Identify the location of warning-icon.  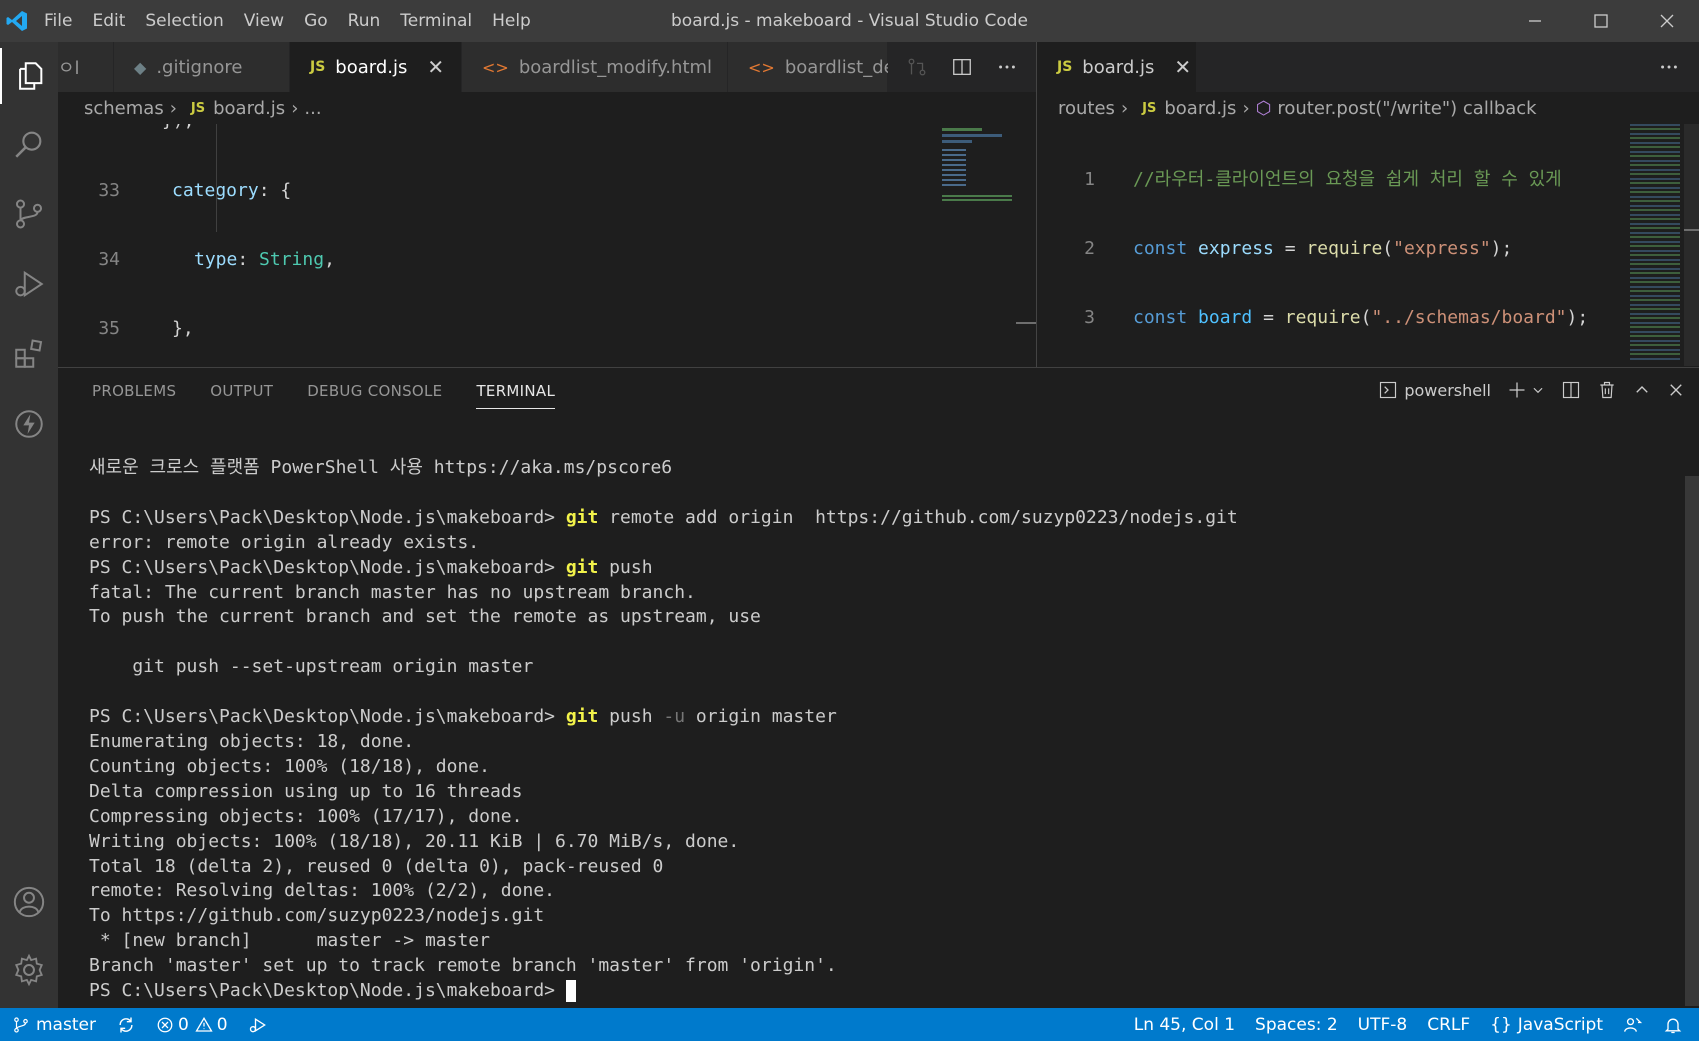
(204, 1024).